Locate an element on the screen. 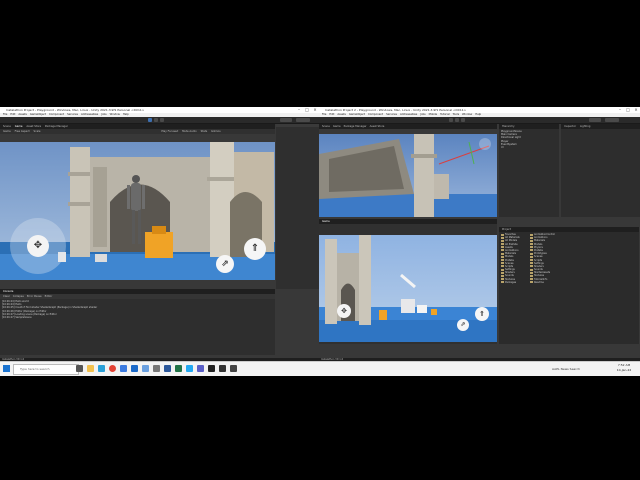  terminal-icon is located at coordinates (233, 368).